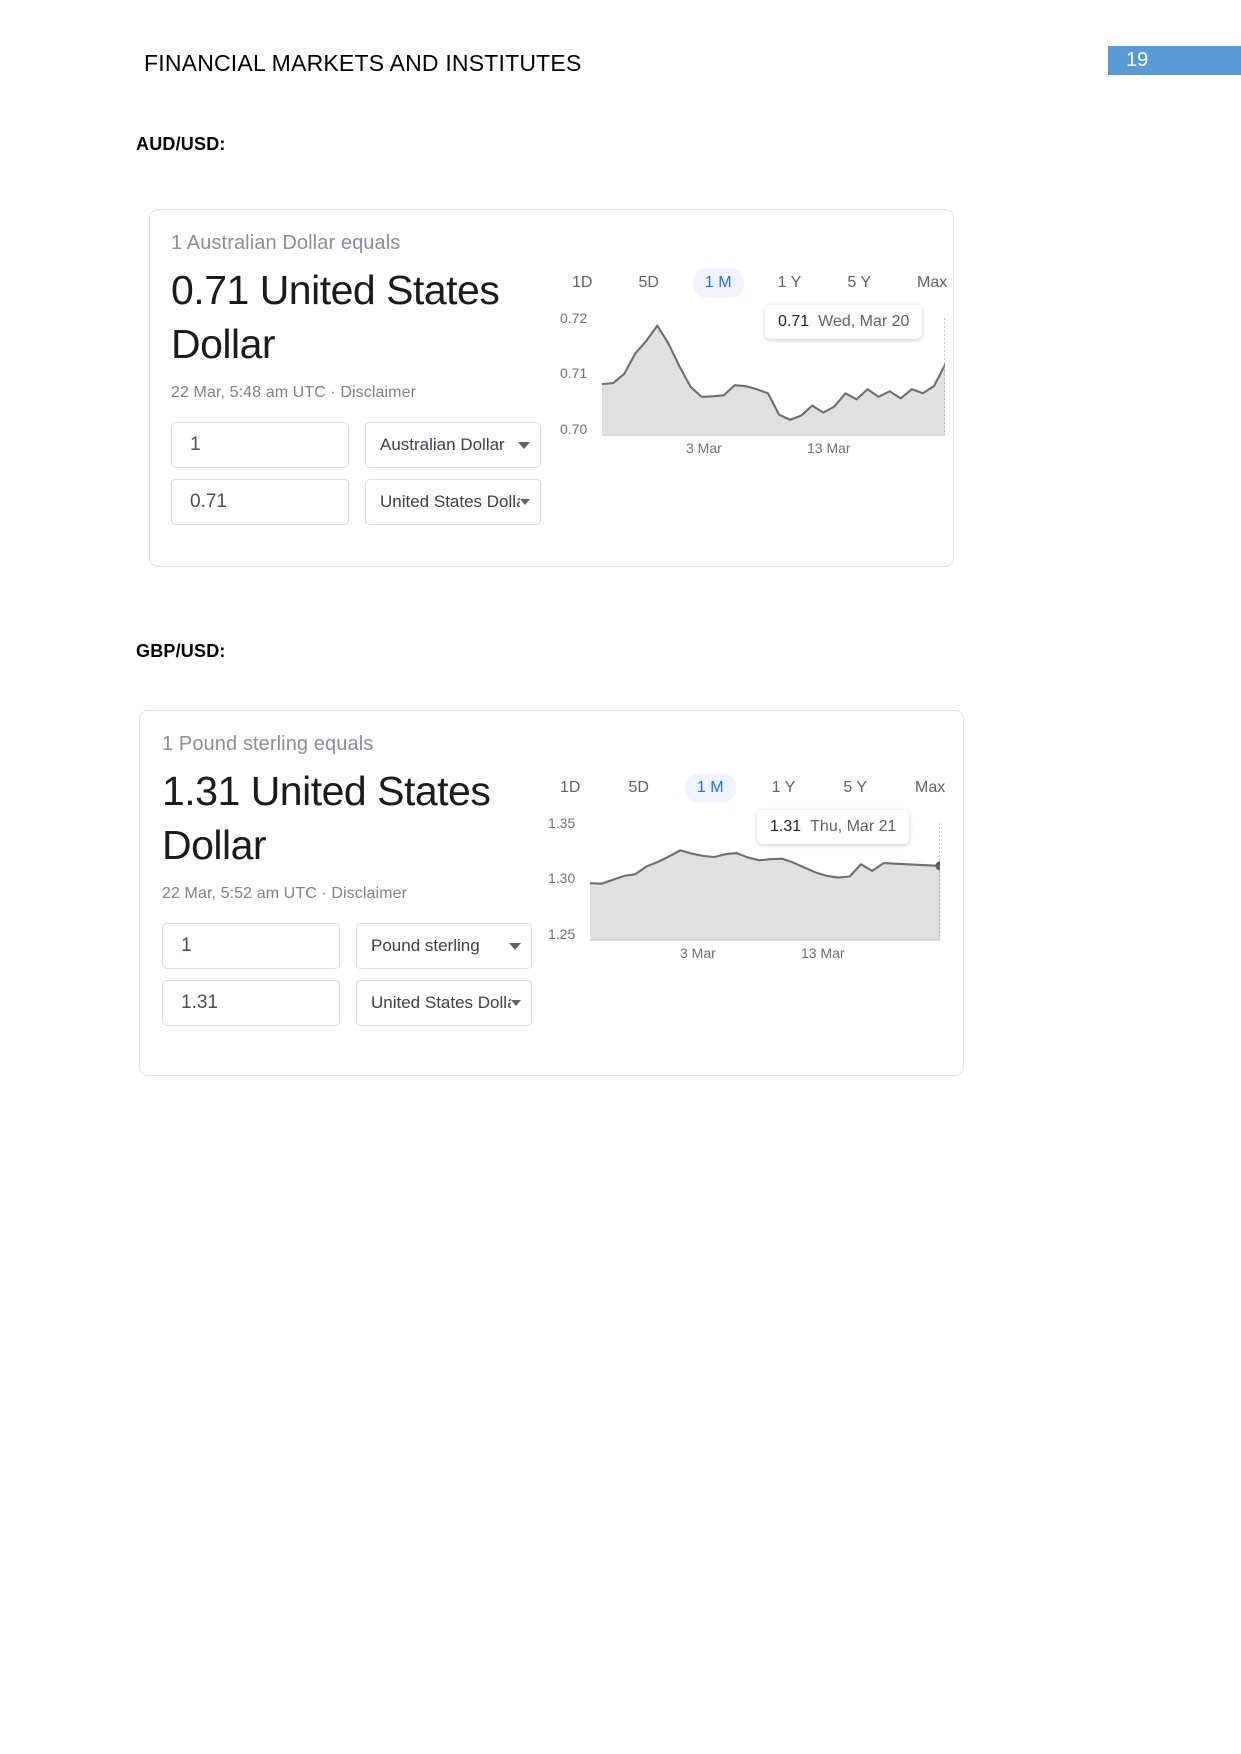  Describe the element at coordinates (268, 744) in the screenshot. I see `equals-line-gbp: 1 Pound sterling equals` at that location.